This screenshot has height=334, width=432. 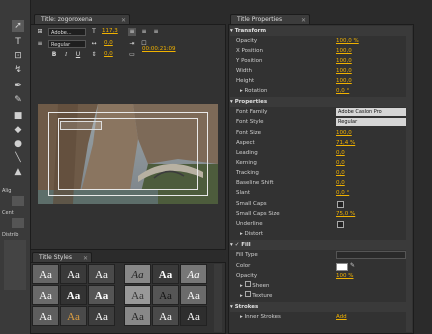 What do you see at coordinates (255, 285) in the screenshot?
I see `prop-row-sheen: ▸ Sheen` at bounding box center [255, 285].